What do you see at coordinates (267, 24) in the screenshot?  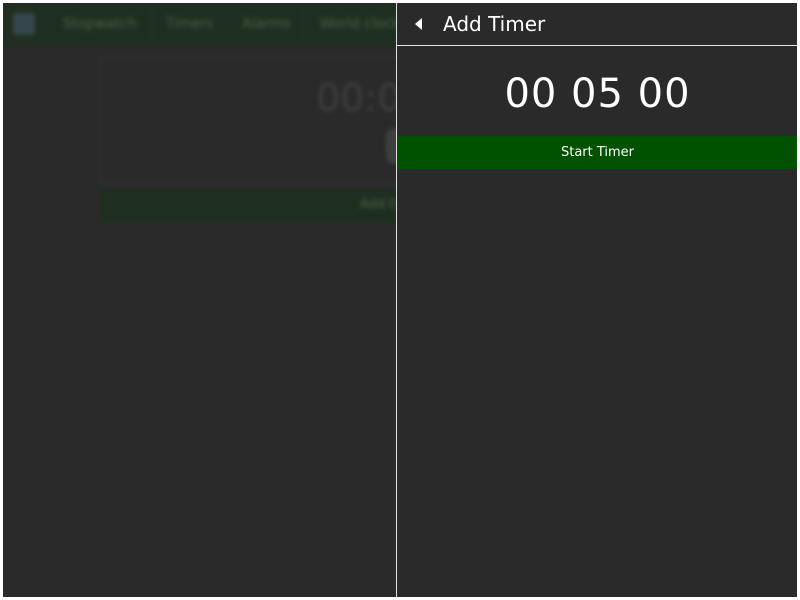 I see `background-tab-alarms: Alarms` at bounding box center [267, 24].